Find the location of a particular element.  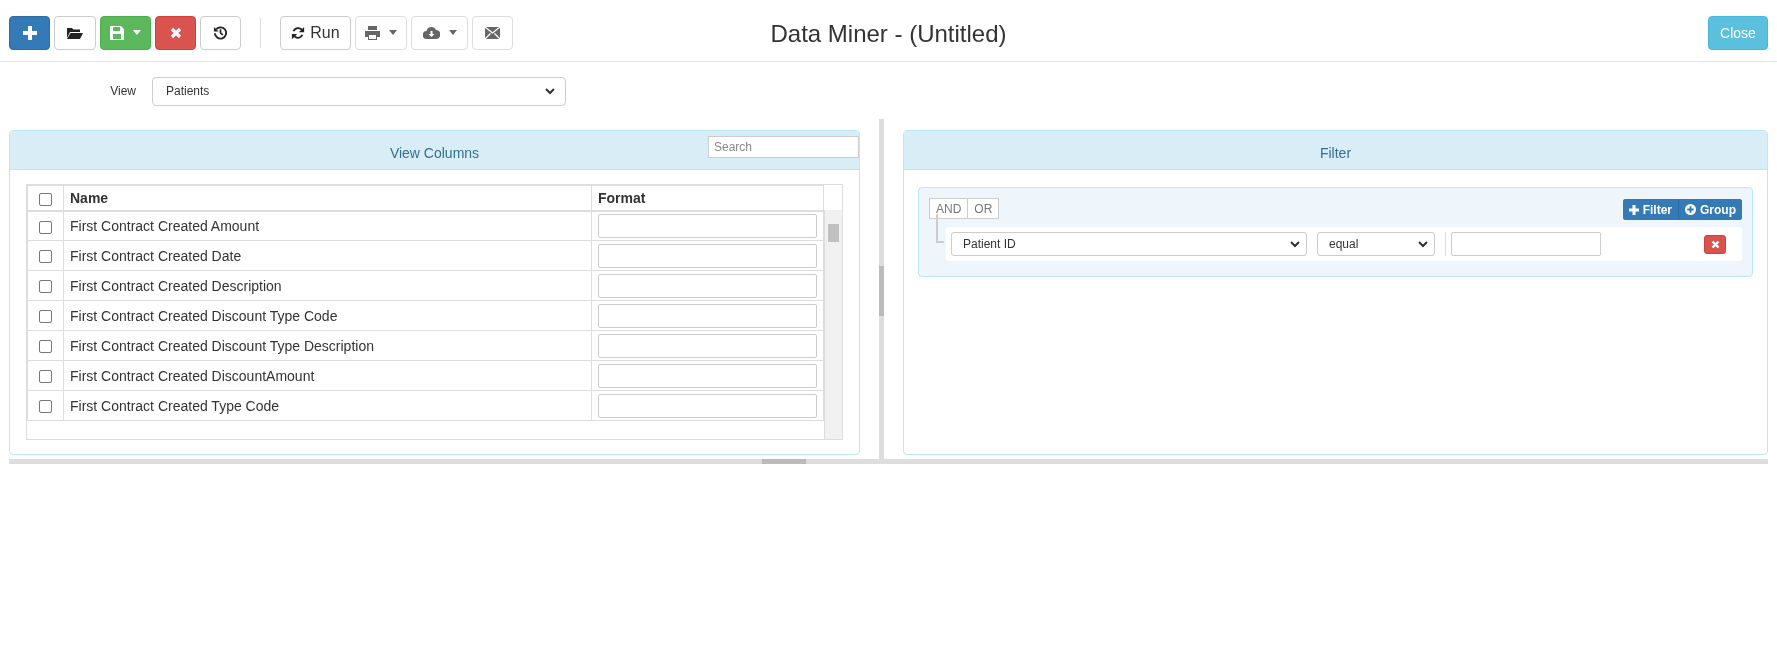

panel-title: Filter is located at coordinates (1335, 152).